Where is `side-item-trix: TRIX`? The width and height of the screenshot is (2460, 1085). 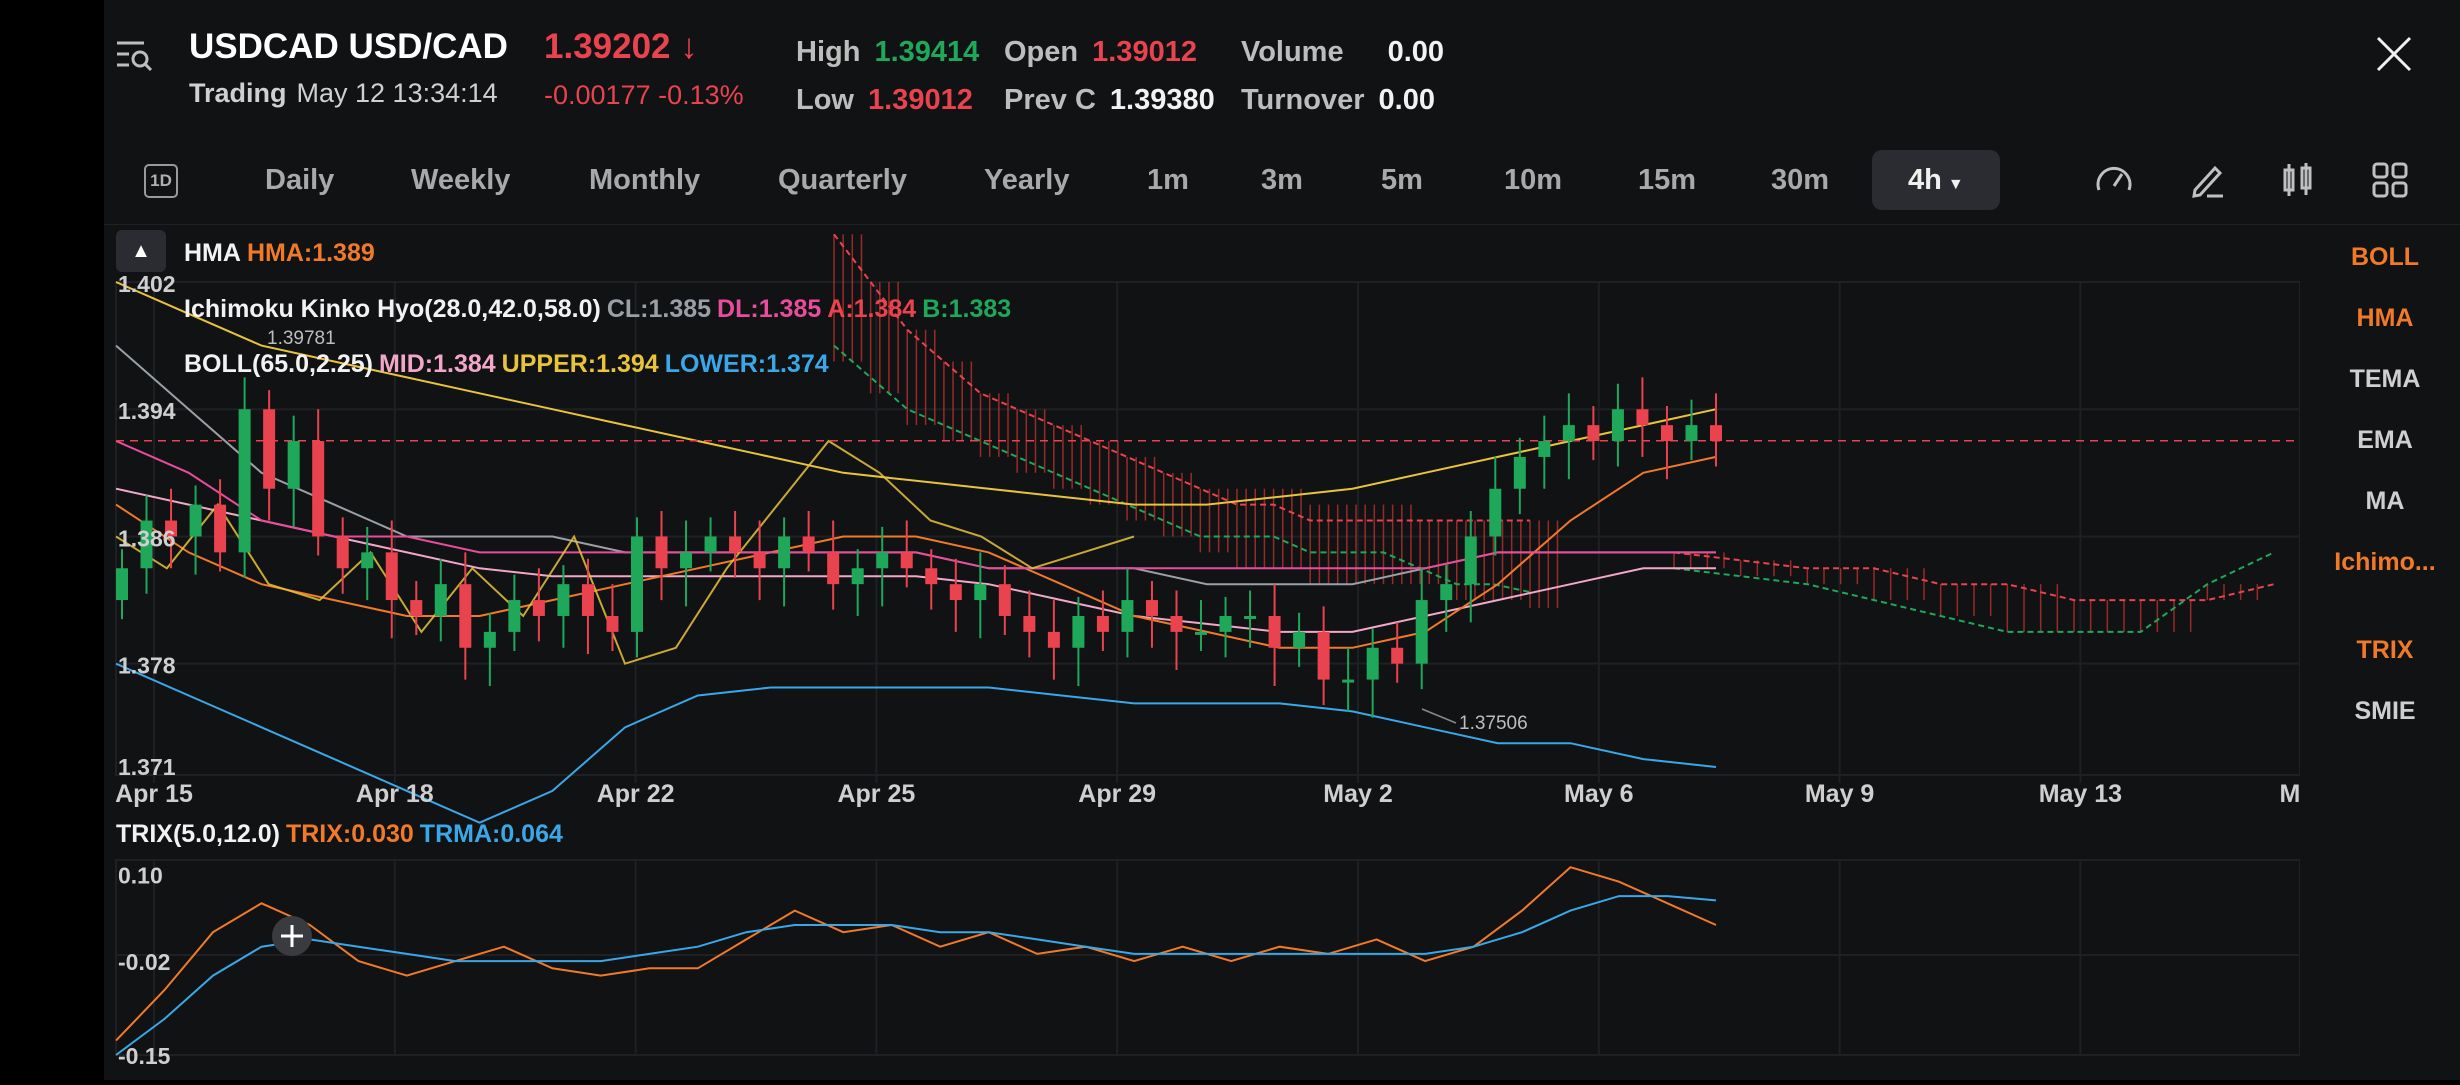 side-item-trix: TRIX is located at coordinates (2385, 650).